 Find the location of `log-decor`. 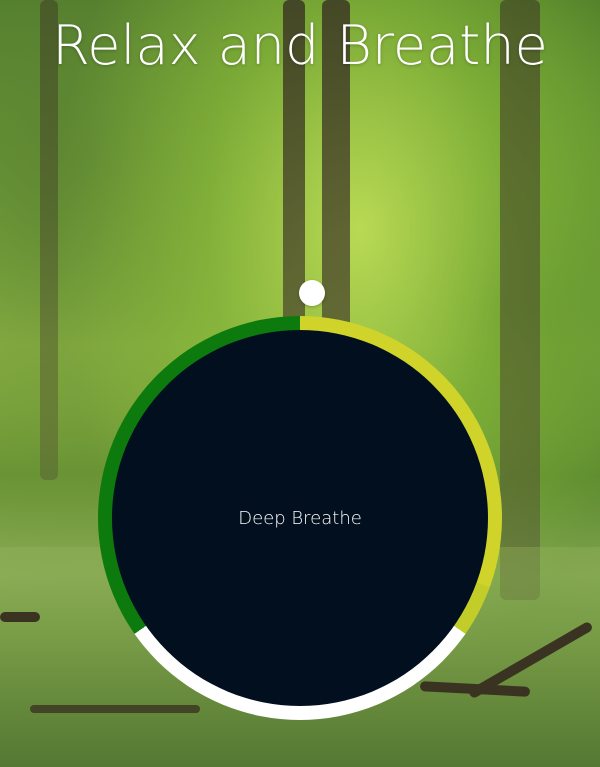

log-decor is located at coordinates (20, 617).